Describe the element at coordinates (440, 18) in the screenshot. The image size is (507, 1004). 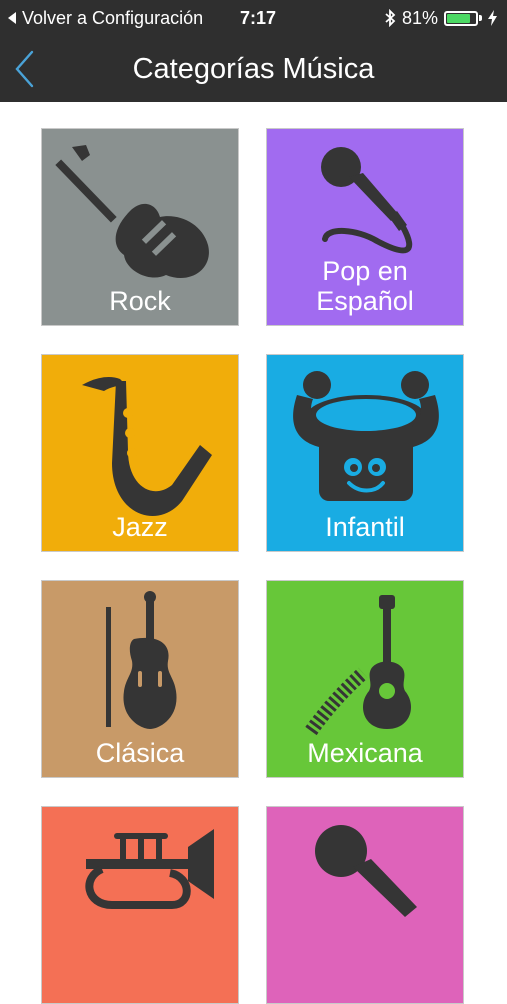
I see `status-right-group: 81%` at that location.